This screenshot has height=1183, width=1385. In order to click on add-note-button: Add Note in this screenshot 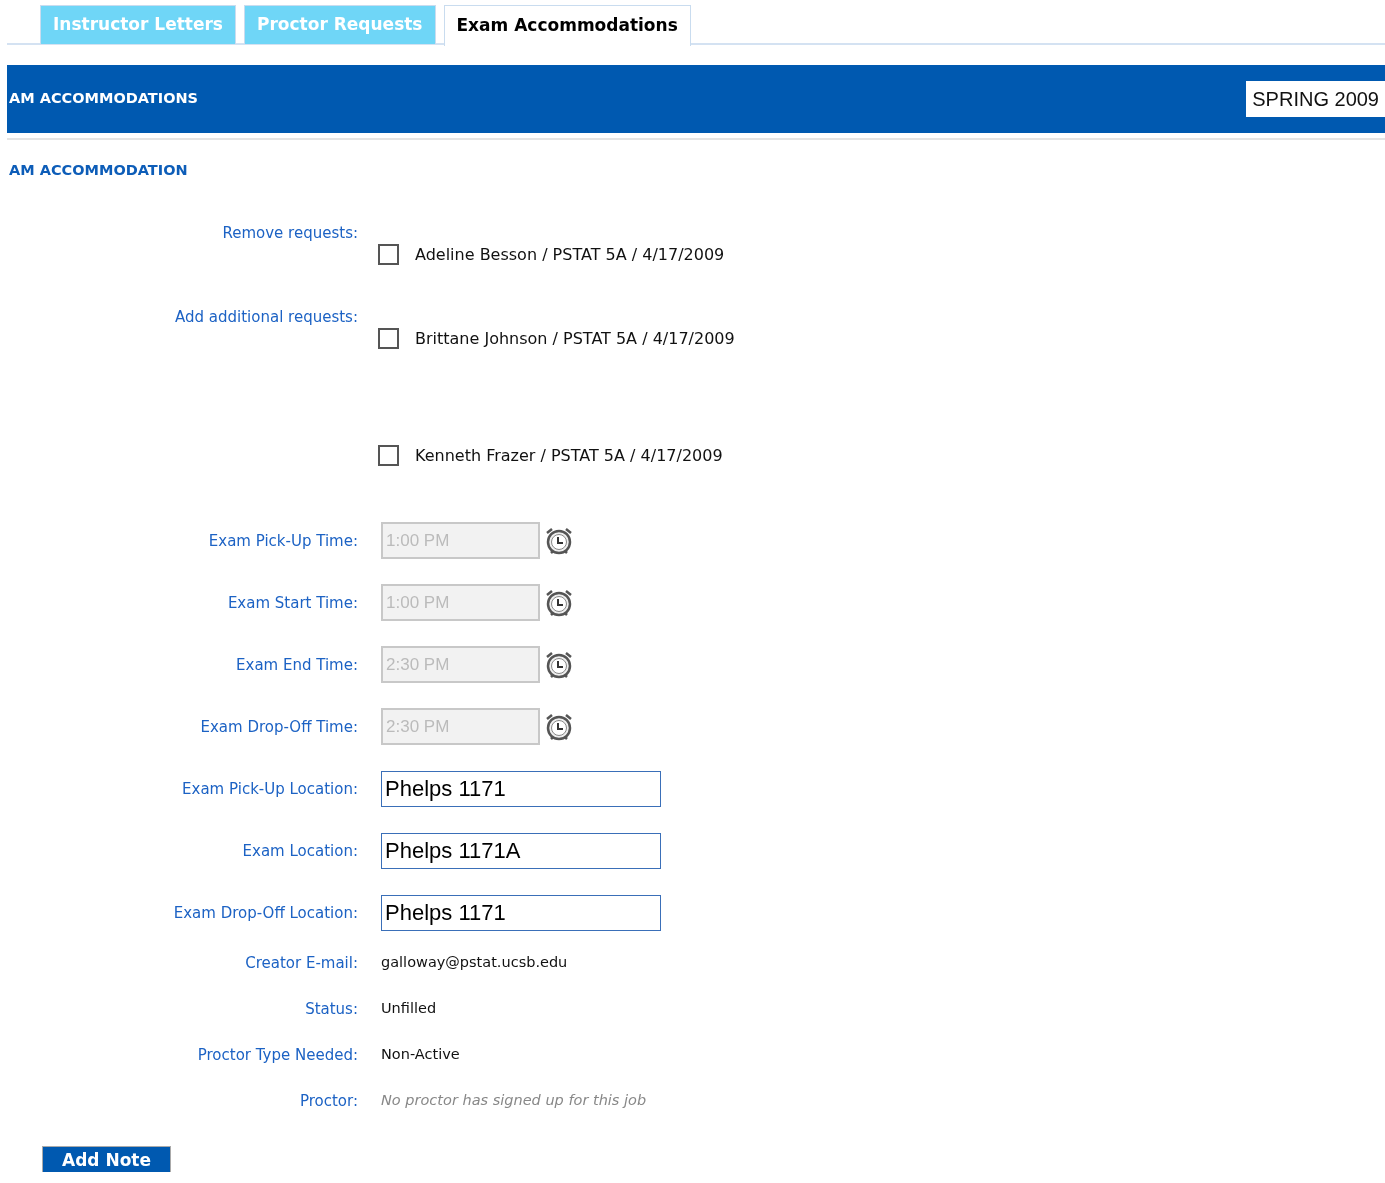, I will do `click(106, 1159)`.